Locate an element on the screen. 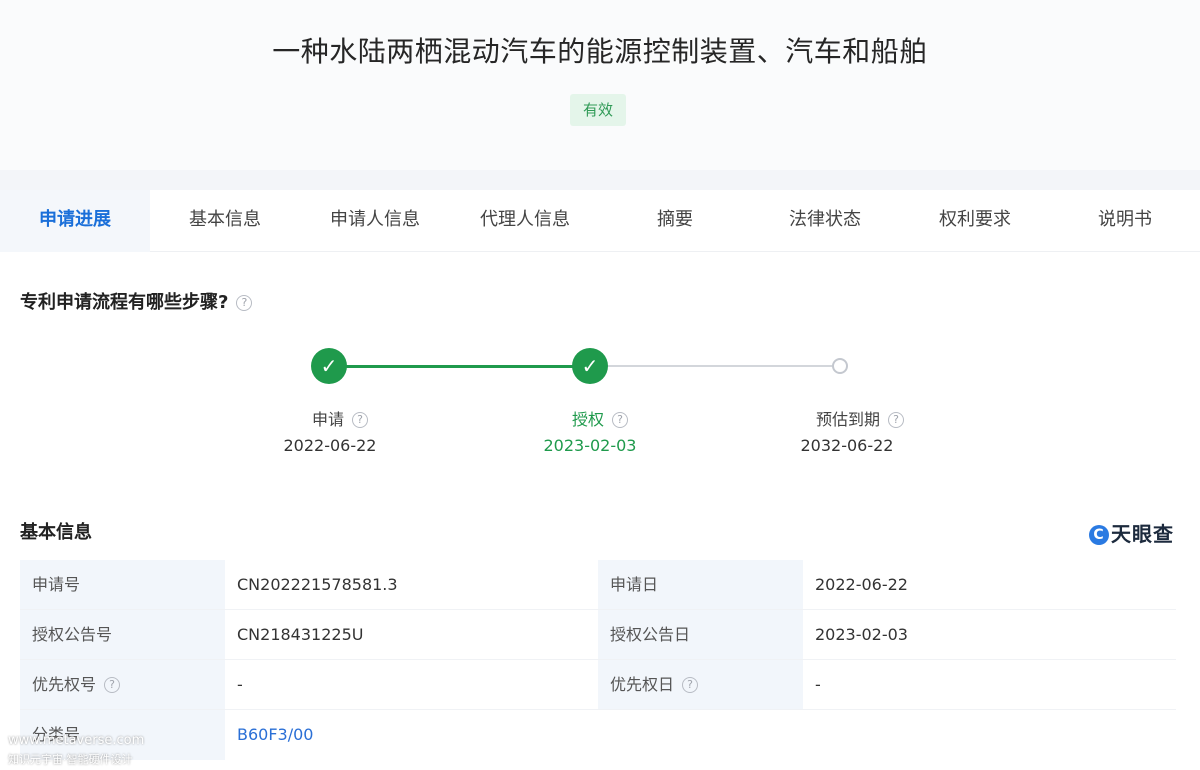 This screenshot has width=1200, height=770. step-label-expire: 预估到期? is located at coordinates (860, 418).